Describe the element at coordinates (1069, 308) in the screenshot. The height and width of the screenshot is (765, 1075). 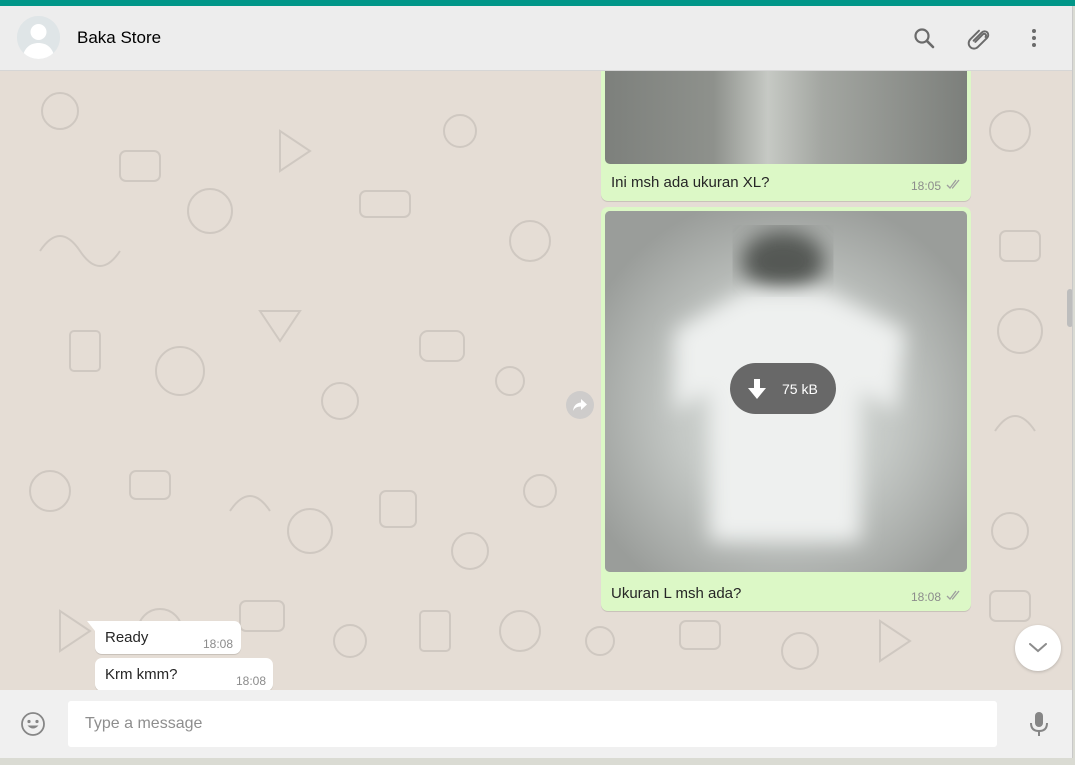
I see `scrollbar-thumb` at that location.